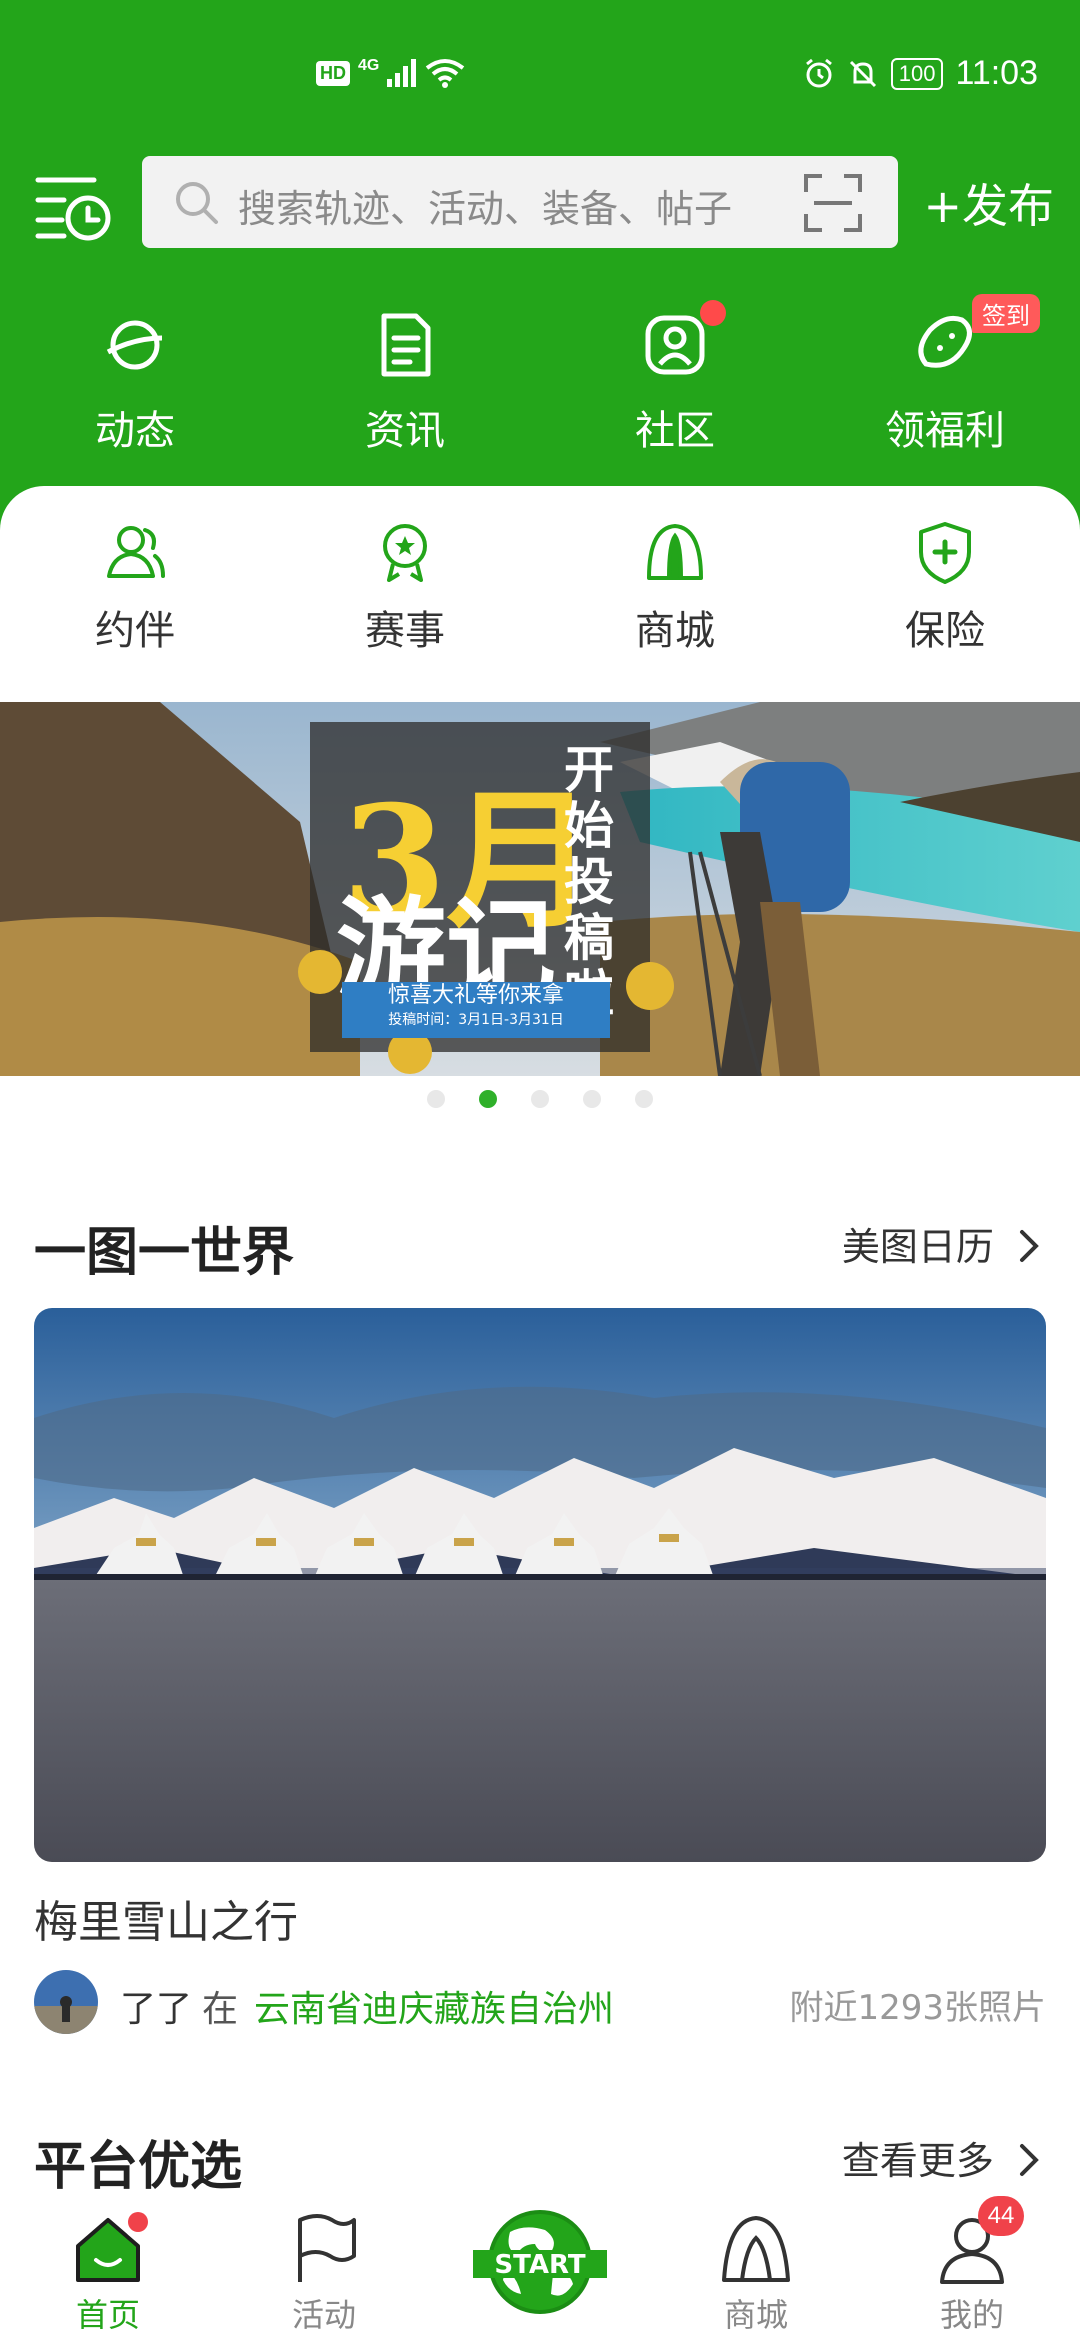  I want to click on pagination-dot-active, so click(488, 1099).